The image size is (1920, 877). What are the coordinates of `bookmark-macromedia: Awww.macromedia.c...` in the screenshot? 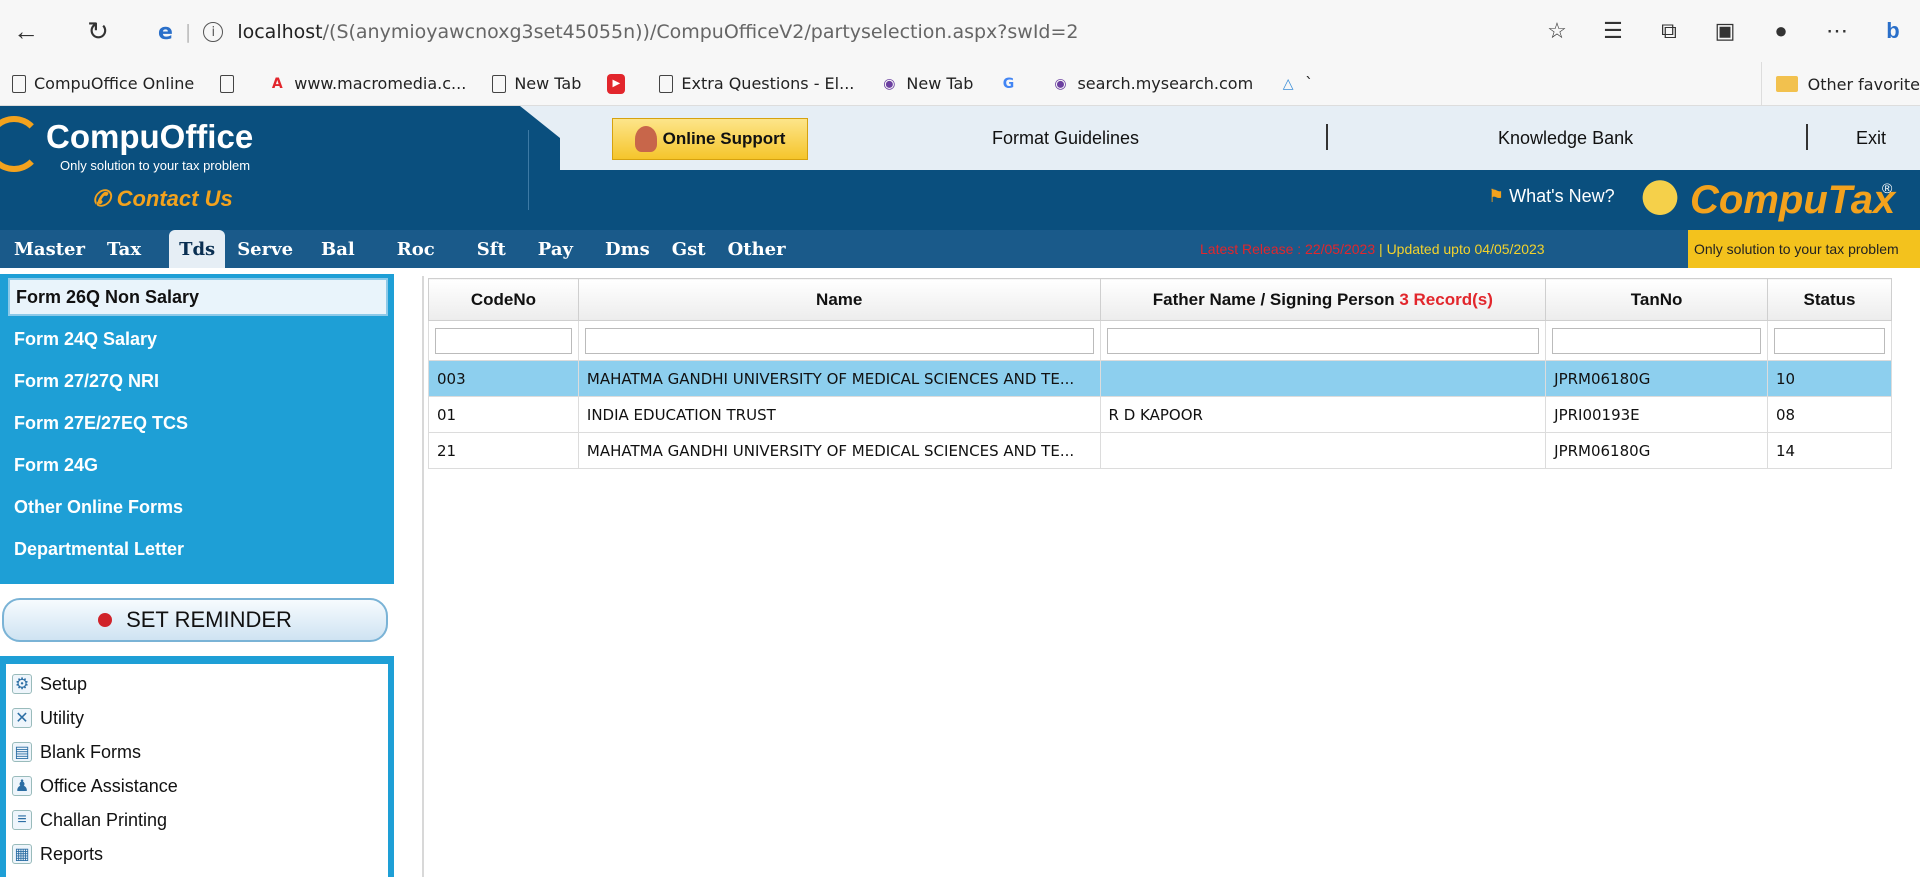 It's located at (367, 84).